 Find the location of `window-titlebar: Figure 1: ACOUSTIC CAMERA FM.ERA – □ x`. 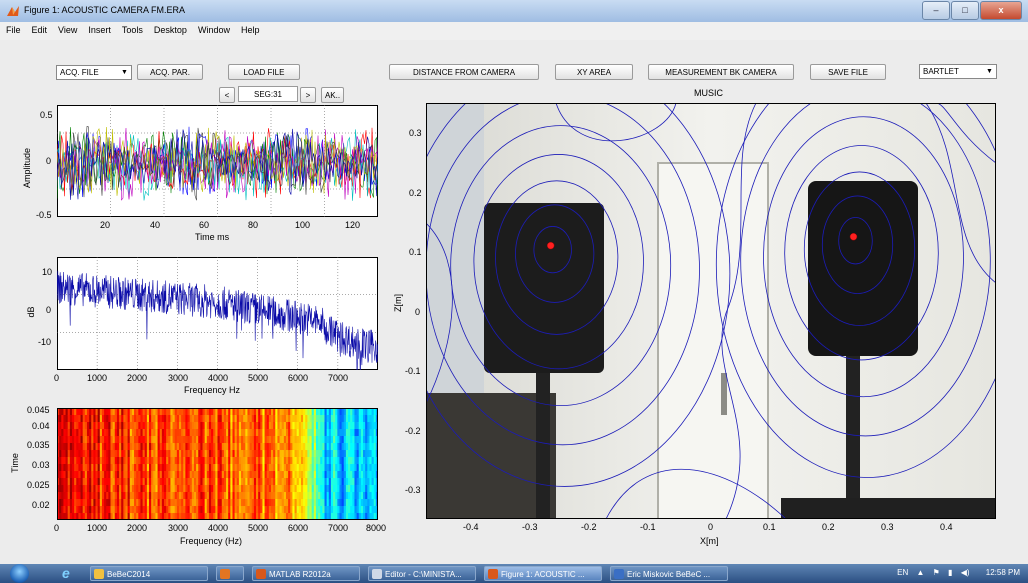

window-titlebar: Figure 1: ACOUSTIC CAMERA FM.ERA – □ x is located at coordinates (514, 11).